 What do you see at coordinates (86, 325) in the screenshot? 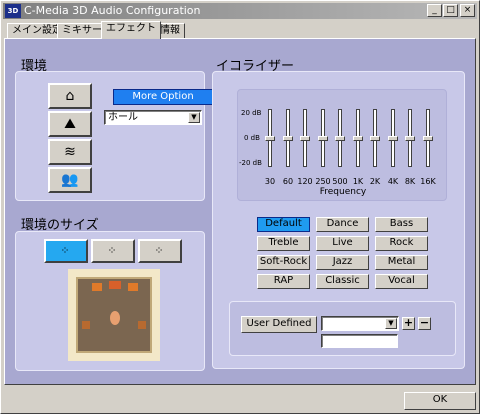
I see `speaker-rear-left-icon` at bounding box center [86, 325].